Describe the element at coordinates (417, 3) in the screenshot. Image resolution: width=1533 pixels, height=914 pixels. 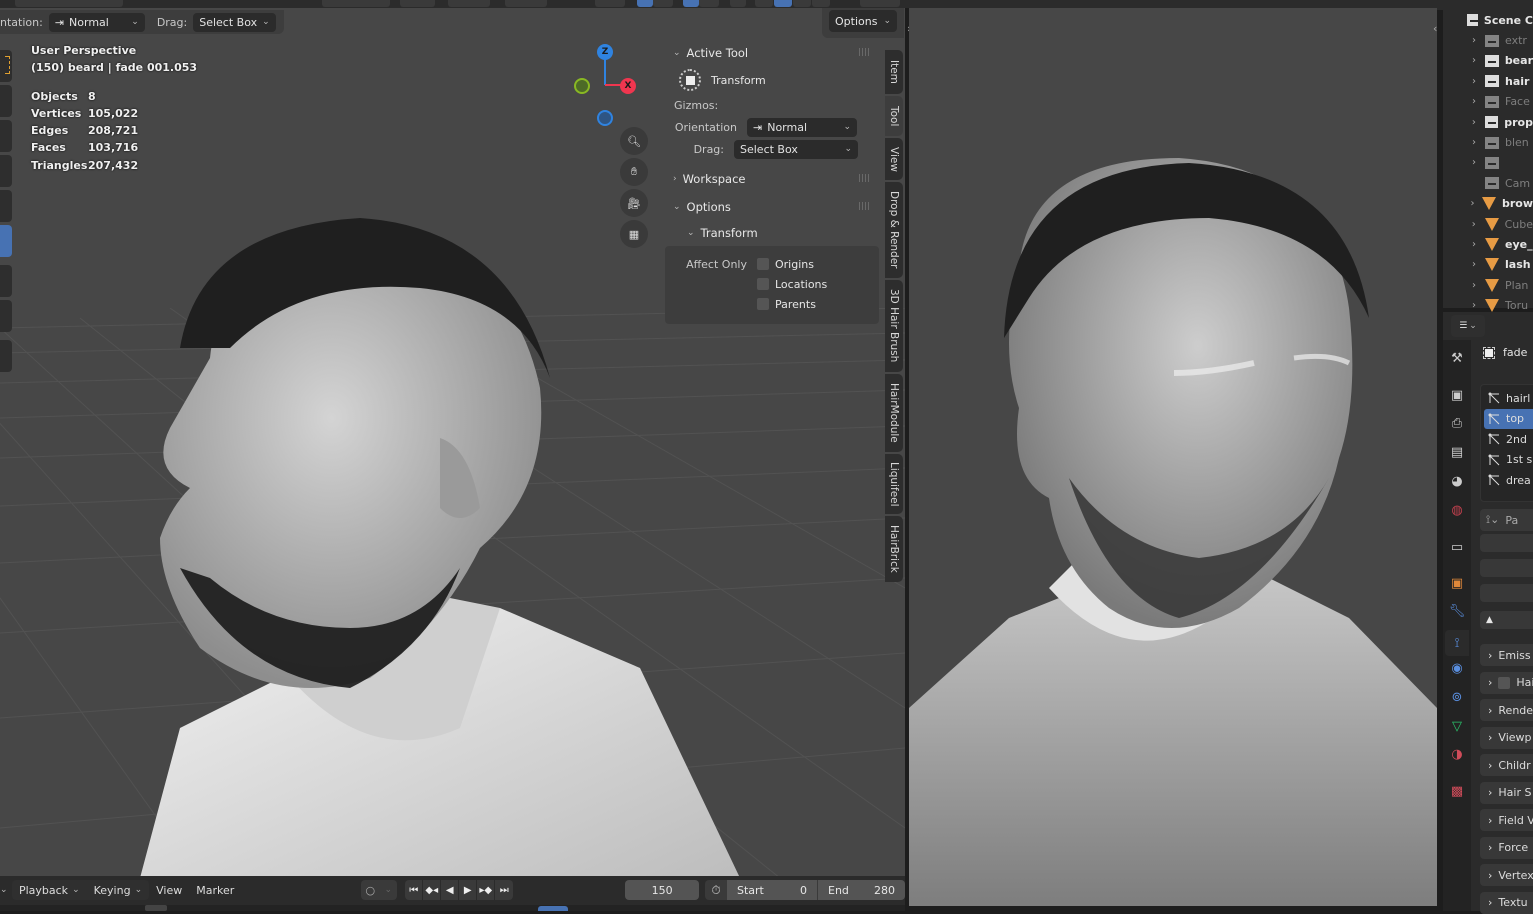
I see `pivot-selector` at that location.